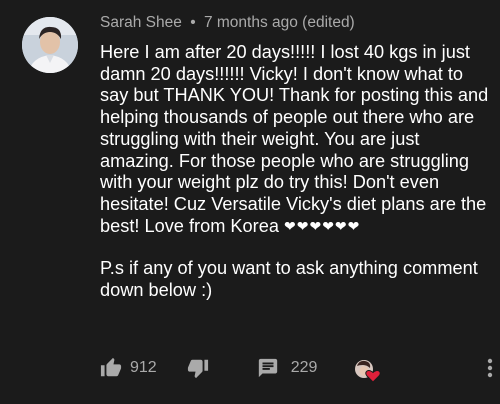 The image size is (500, 404). I want to click on thumbs-down-icon, so click(198, 368).